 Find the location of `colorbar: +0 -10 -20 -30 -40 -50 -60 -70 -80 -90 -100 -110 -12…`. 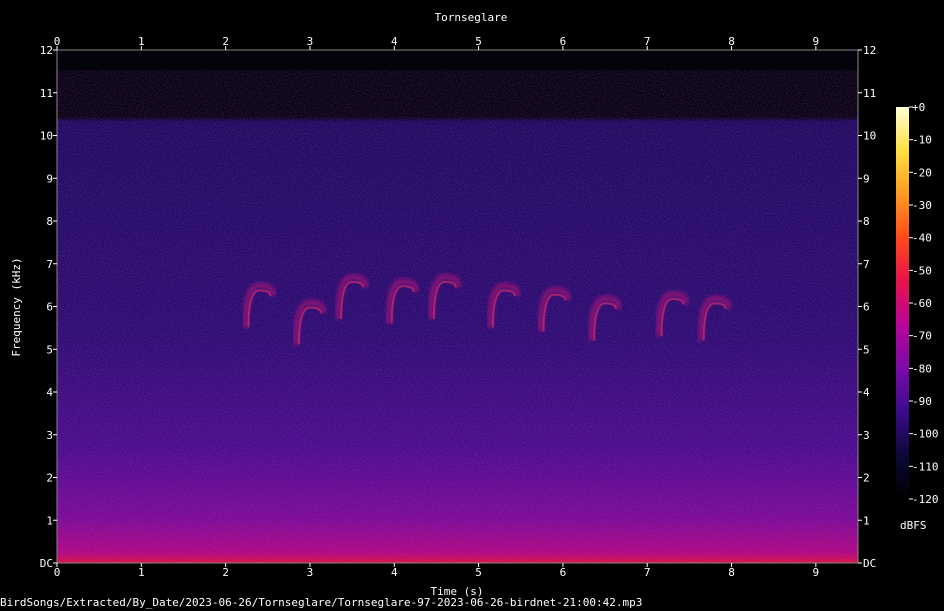

colorbar: +0 -10 -20 -30 -40 -50 -60 -70 -80 -90 -100 -110 -12… is located at coordinates (917, 316).